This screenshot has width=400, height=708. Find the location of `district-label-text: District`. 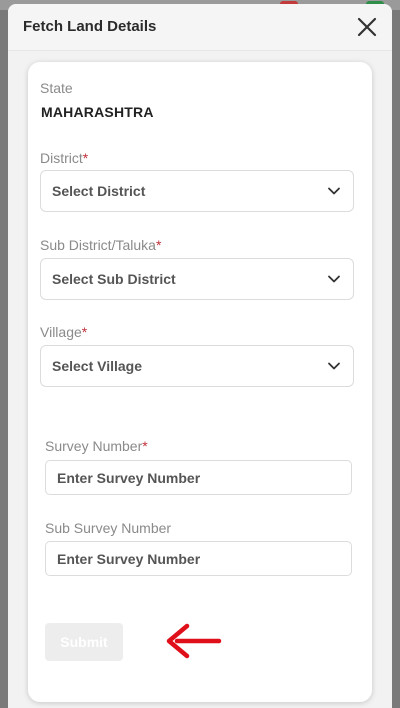

district-label-text: District is located at coordinates (61, 158).